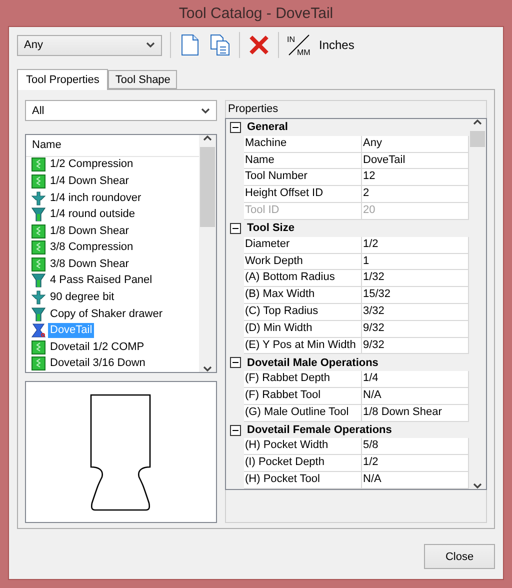 The image size is (512, 588). Describe the element at coordinates (92, 248) in the screenshot. I see `list-item: 3/8 Compression` at that location.